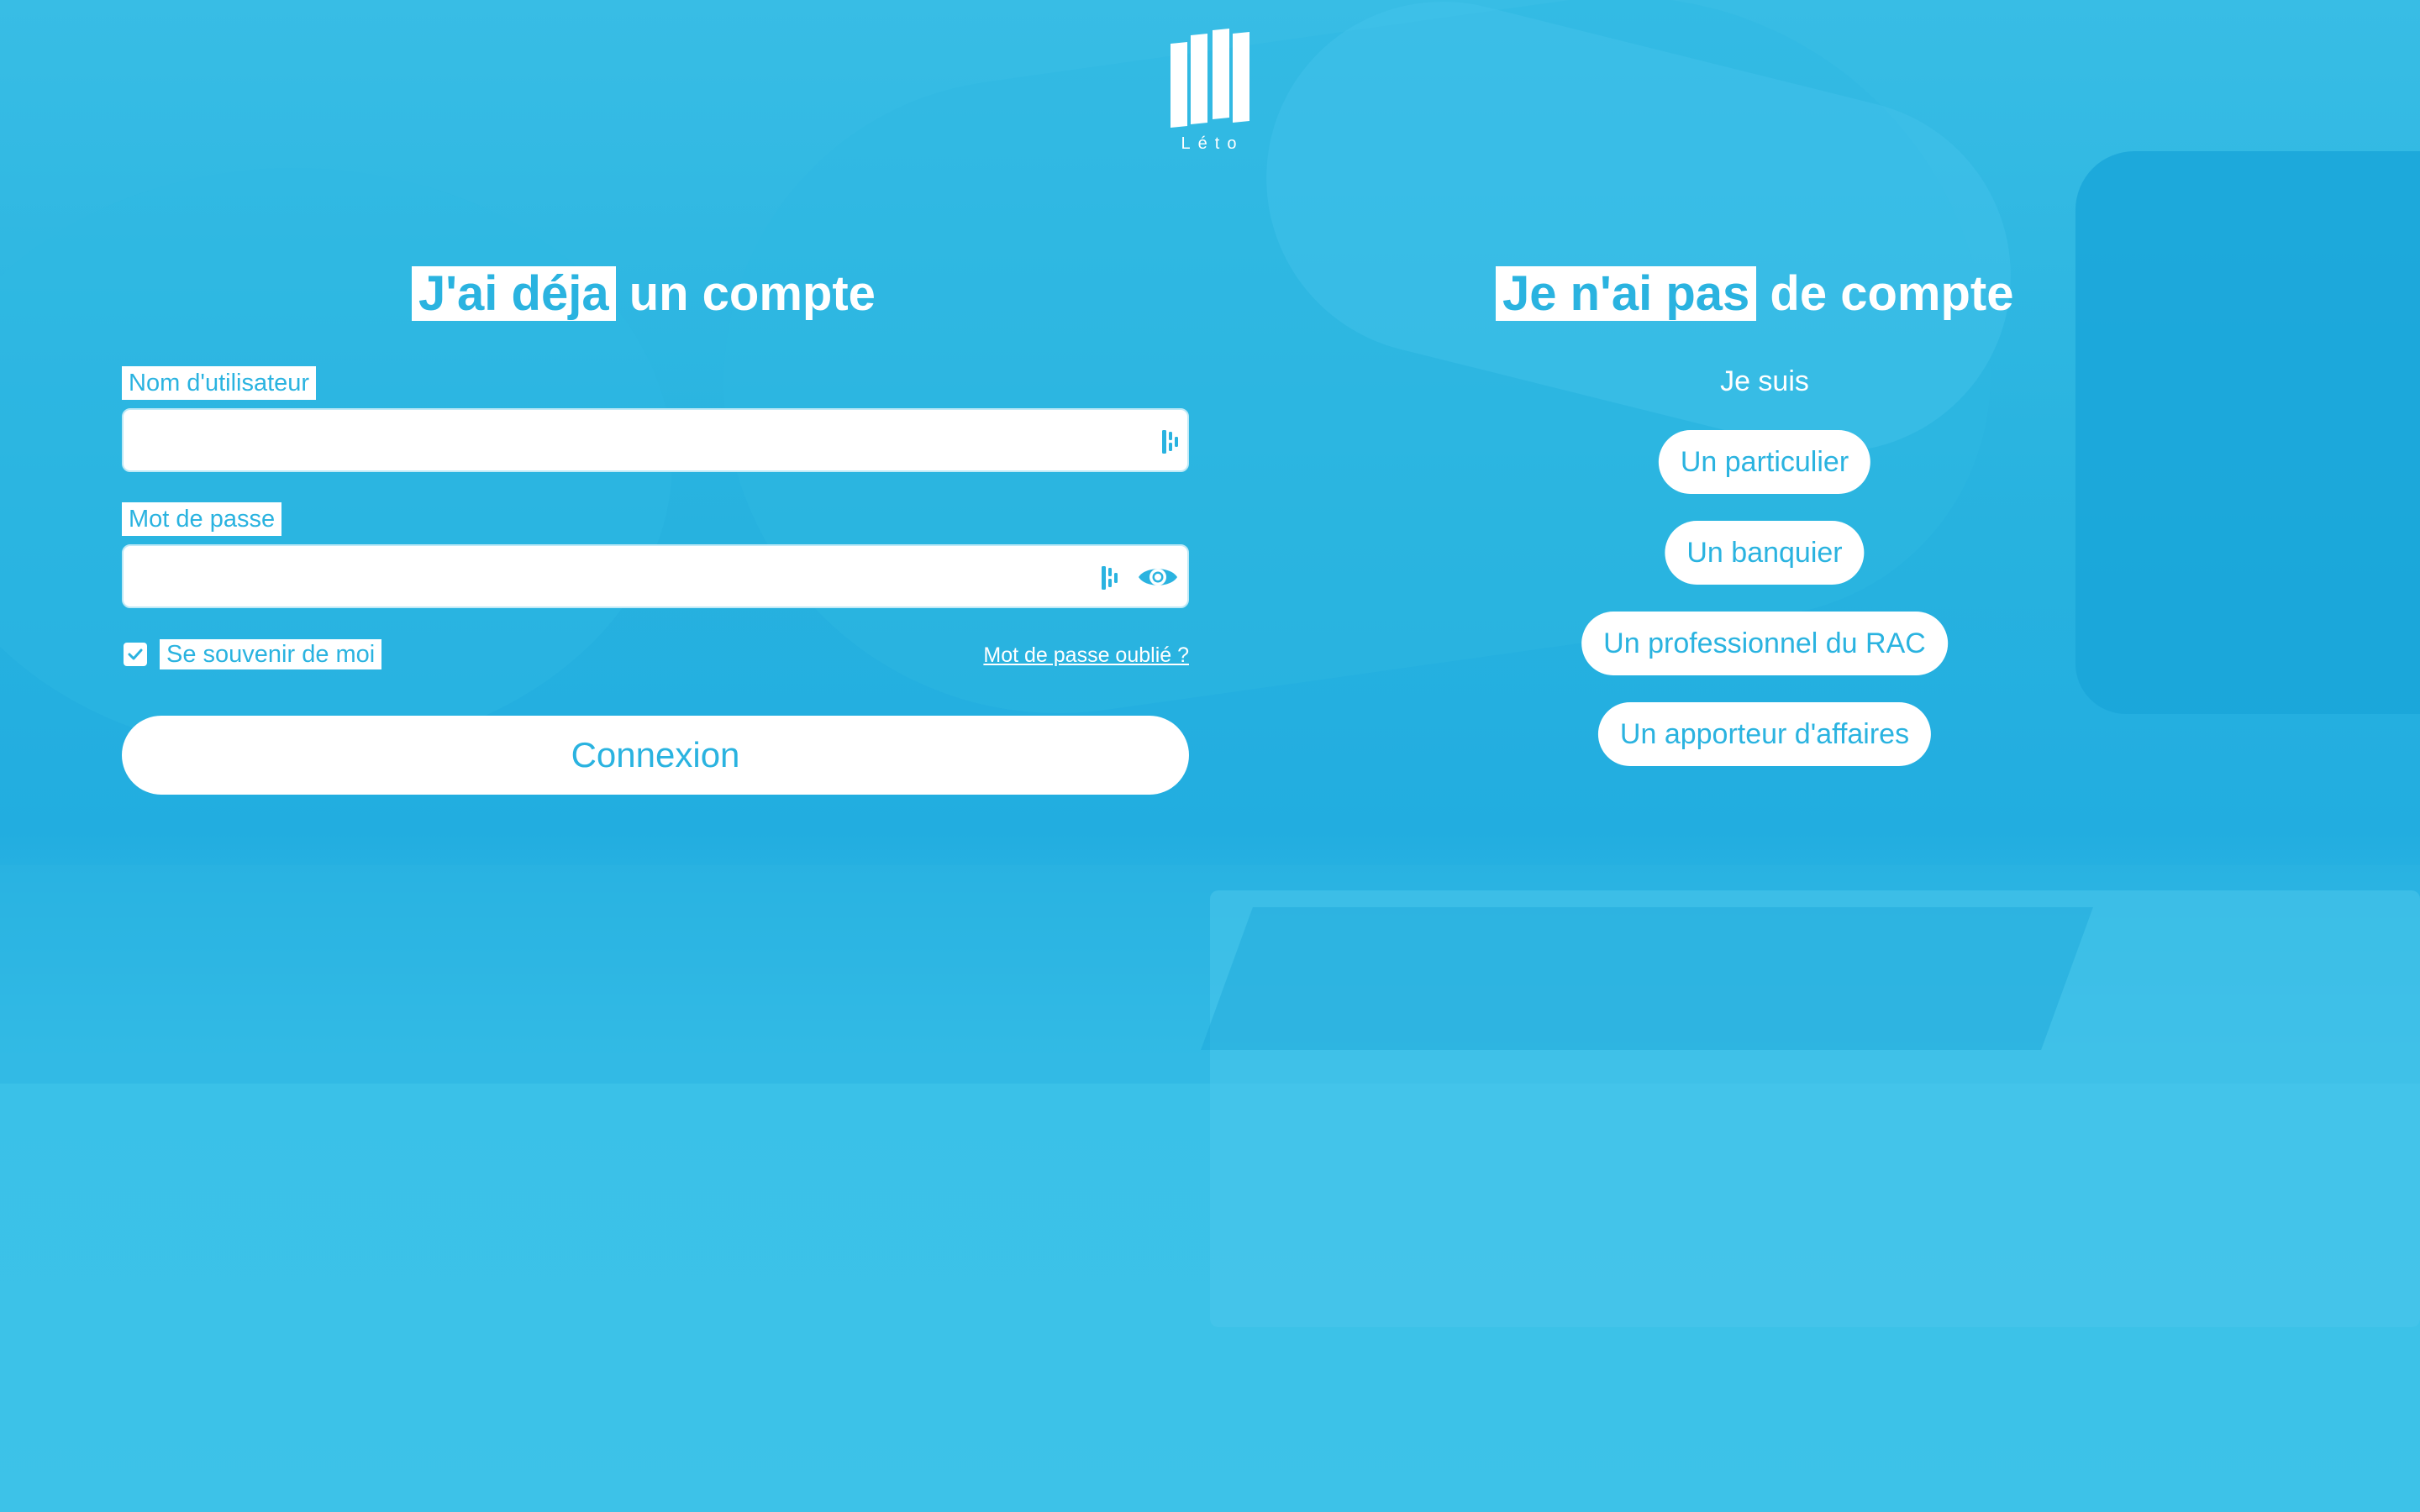 This screenshot has width=2420, height=1512. Describe the element at coordinates (1210, 78) in the screenshot. I see `logo-bars-icon` at that location.